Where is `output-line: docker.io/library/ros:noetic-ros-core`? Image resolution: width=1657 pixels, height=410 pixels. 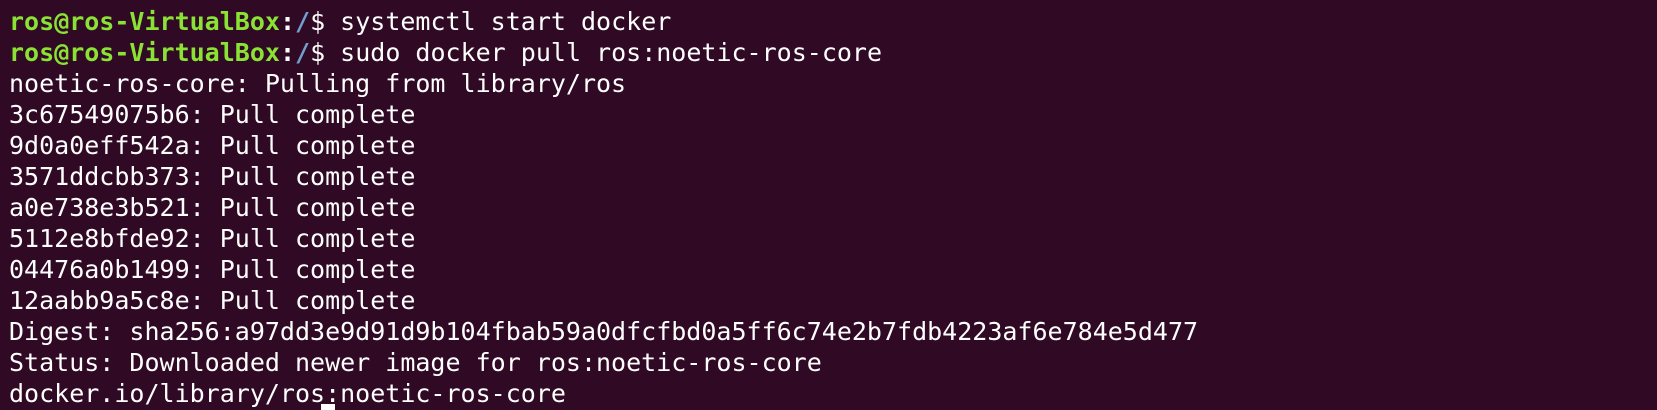 output-line: docker.io/library/ros:noetic-ros-core is located at coordinates (287, 393).